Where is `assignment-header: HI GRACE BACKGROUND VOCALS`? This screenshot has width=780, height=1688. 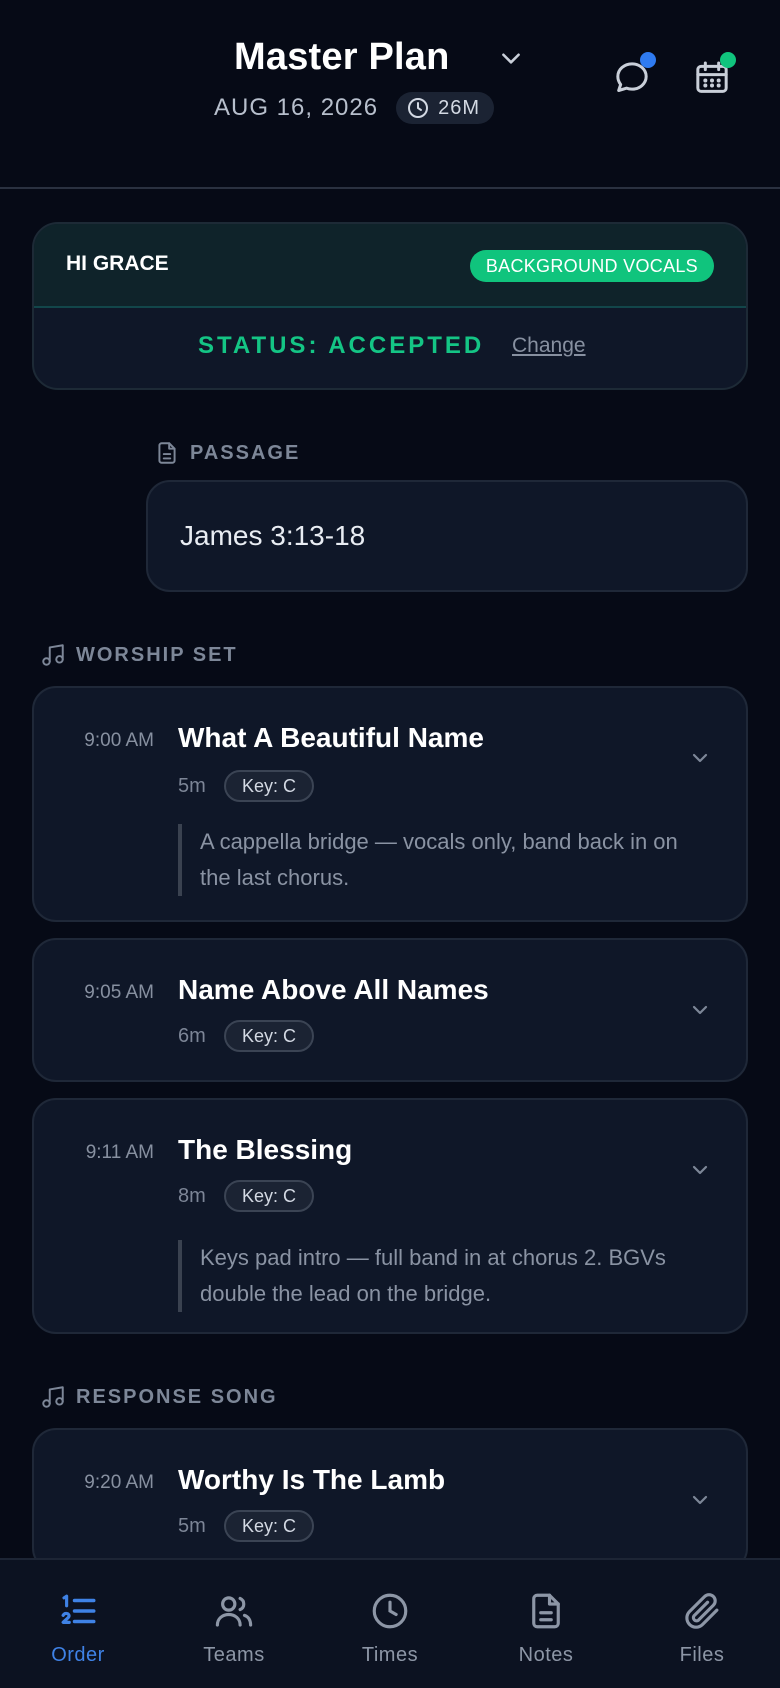 assignment-header: HI GRACE BACKGROUND VOCALS is located at coordinates (390, 266).